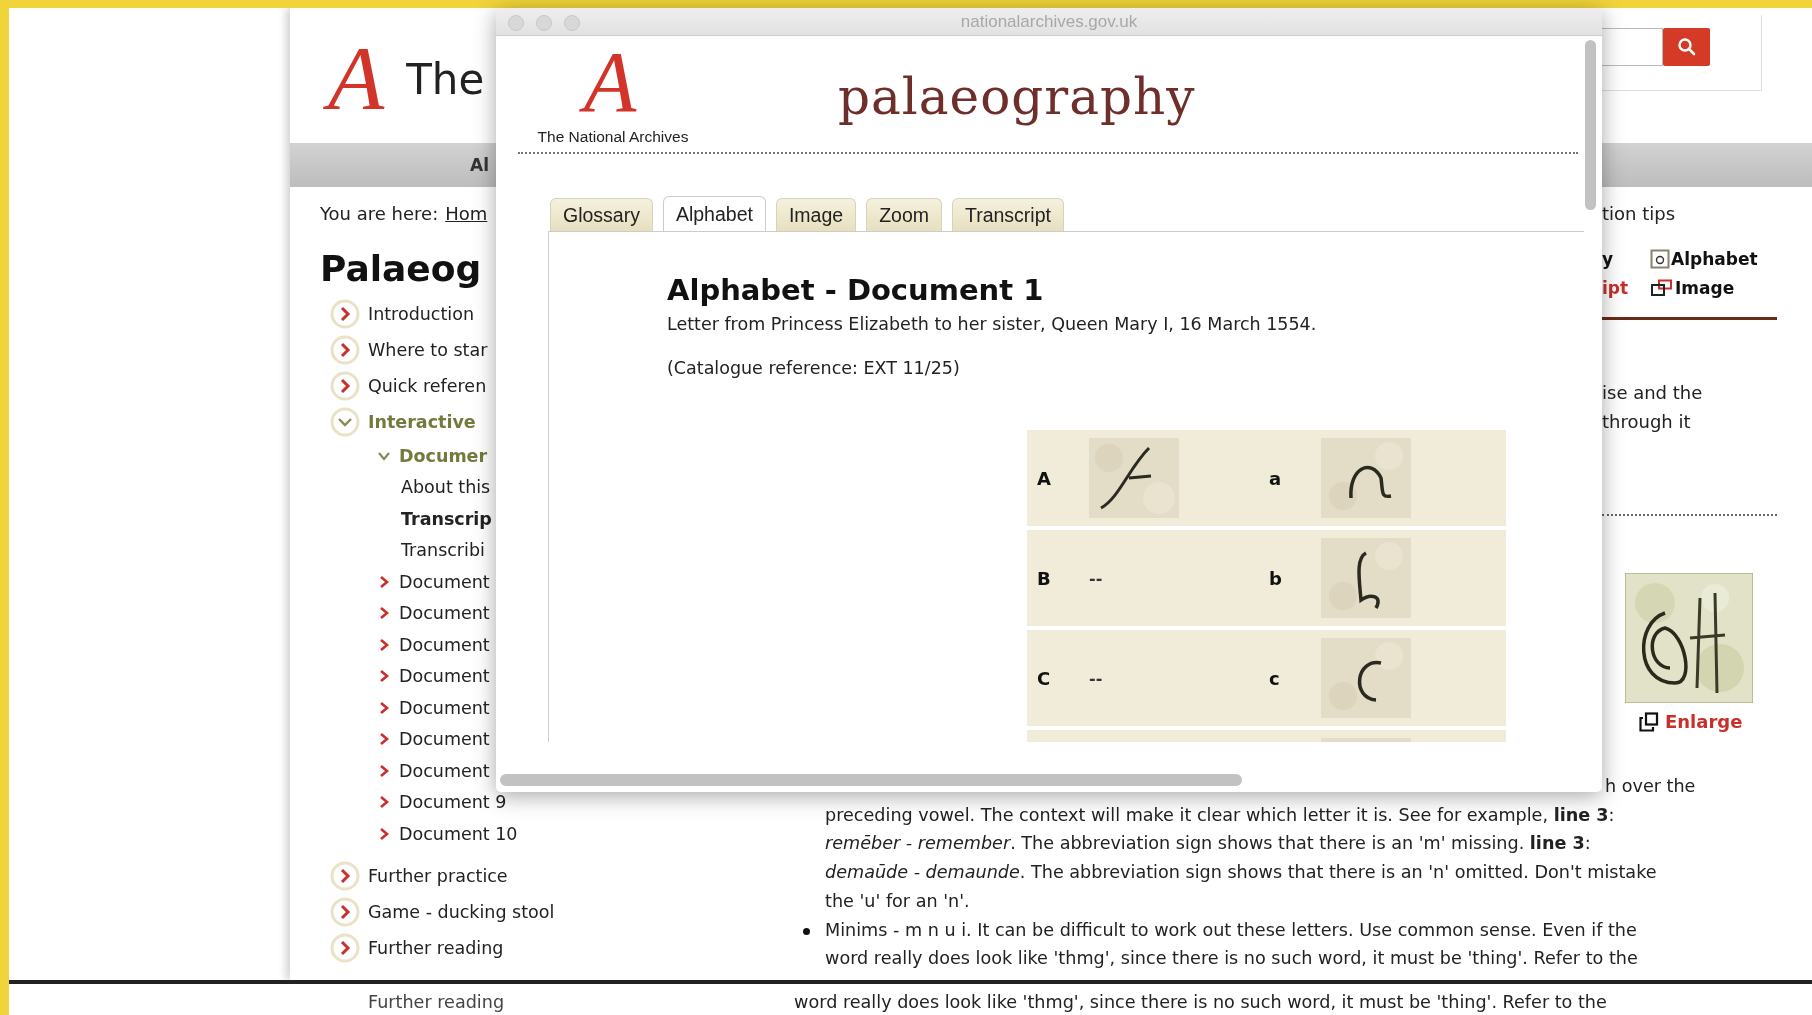 The height and width of the screenshot is (1015, 1812). I want to click on tab: Glossary, so click(601, 214).